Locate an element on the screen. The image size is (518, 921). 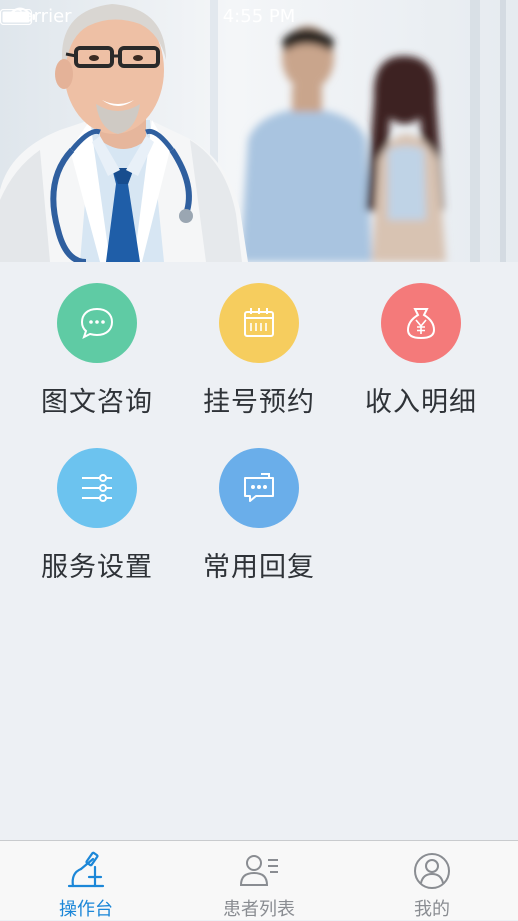
tab-profile: 我的 is located at coordinates (432, 881).